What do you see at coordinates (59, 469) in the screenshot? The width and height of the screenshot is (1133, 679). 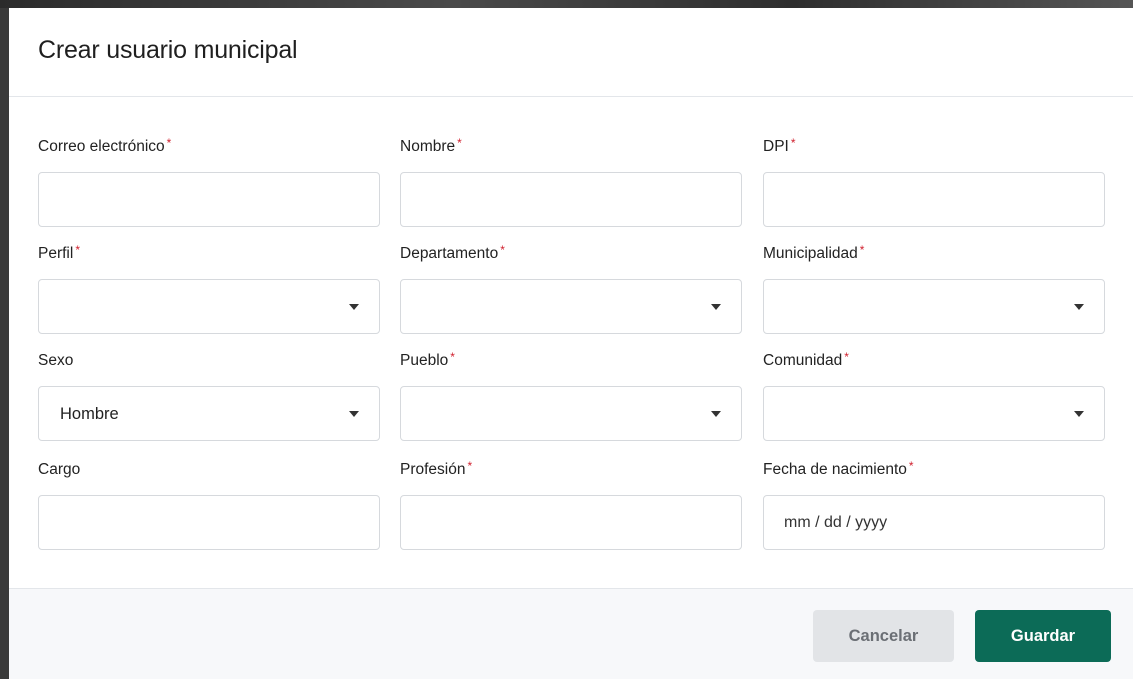 I see `field-label-cargo: Cargo` at bounding box center [59, 469].